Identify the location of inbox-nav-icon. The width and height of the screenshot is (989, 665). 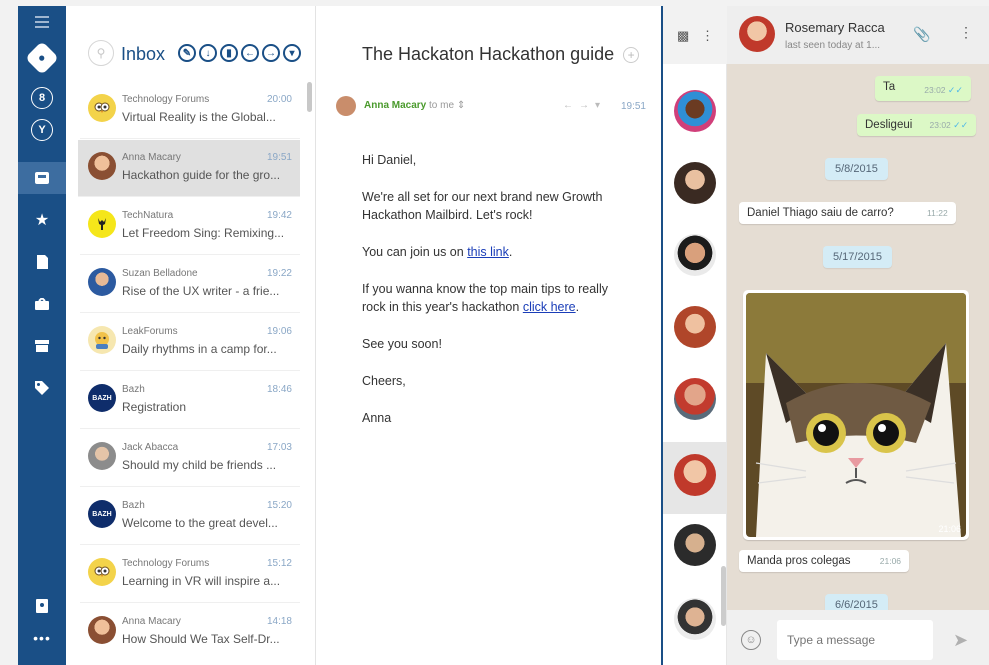
(42, 178).